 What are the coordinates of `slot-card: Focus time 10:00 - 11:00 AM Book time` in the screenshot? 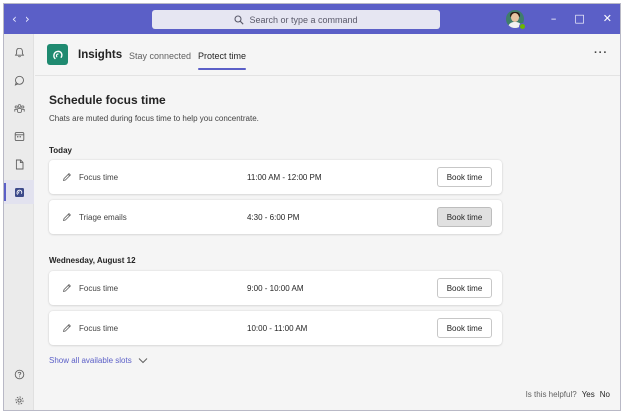 It's located at (275, 328).